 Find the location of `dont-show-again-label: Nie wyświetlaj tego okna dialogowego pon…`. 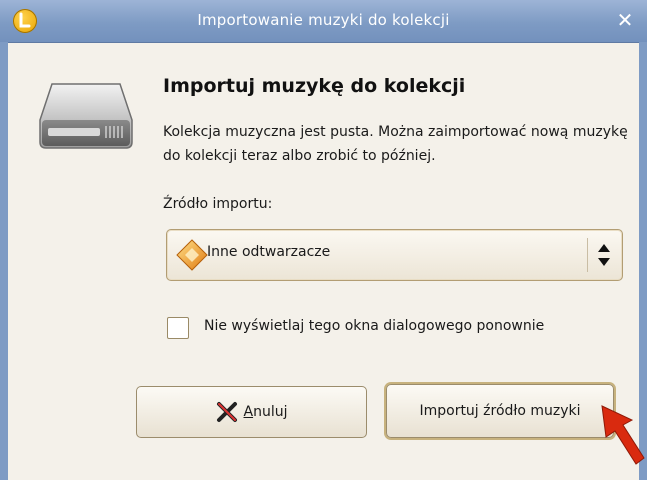

dont-show-again-label: Nie wyświetlaj tego okna dialogowego pon… is located at coordinates (374, 326).